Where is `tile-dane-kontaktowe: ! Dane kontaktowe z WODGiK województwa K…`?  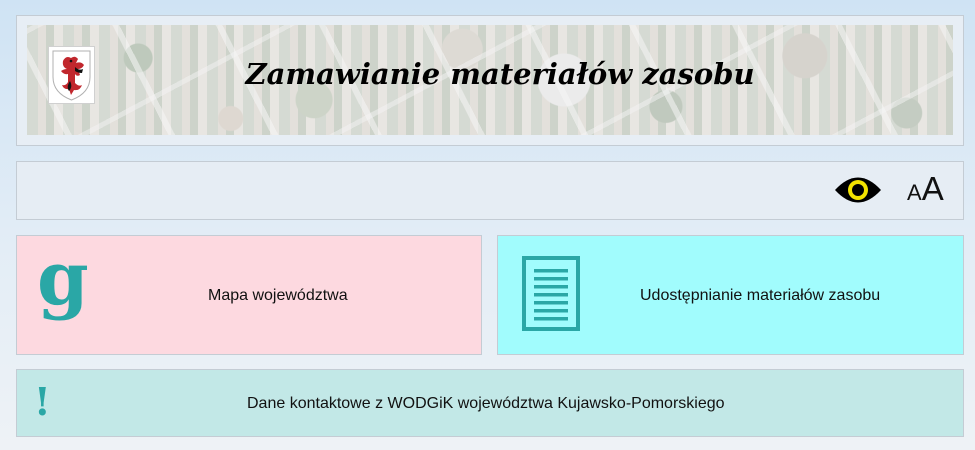
tile-dane-kontaktowe: ! Dane kontaktowe z WODGiK województwa K… is located at coordinates (490, 403).